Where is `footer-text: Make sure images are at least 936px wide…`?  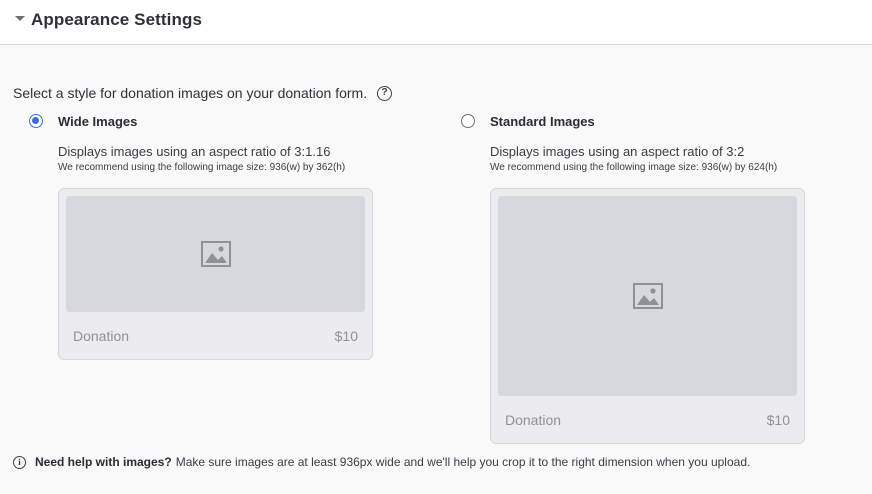 footer-text: Make sure images are at least 936px wide… is located at coordinates (463, 462).